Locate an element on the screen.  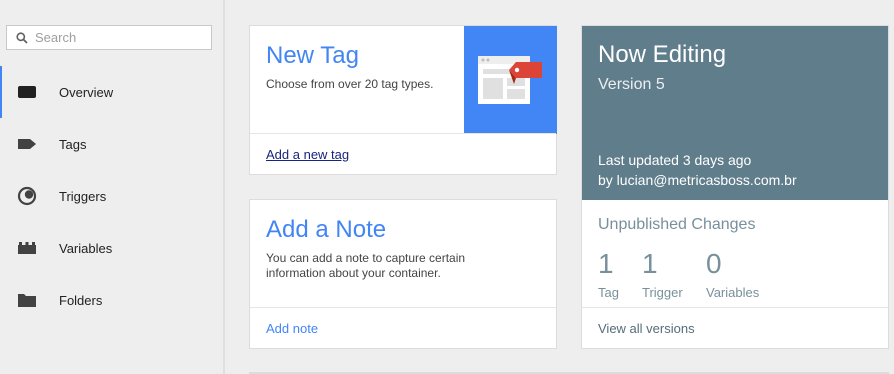
add-new-tag-link: Add a new tag is located at coordinates (307, 154).